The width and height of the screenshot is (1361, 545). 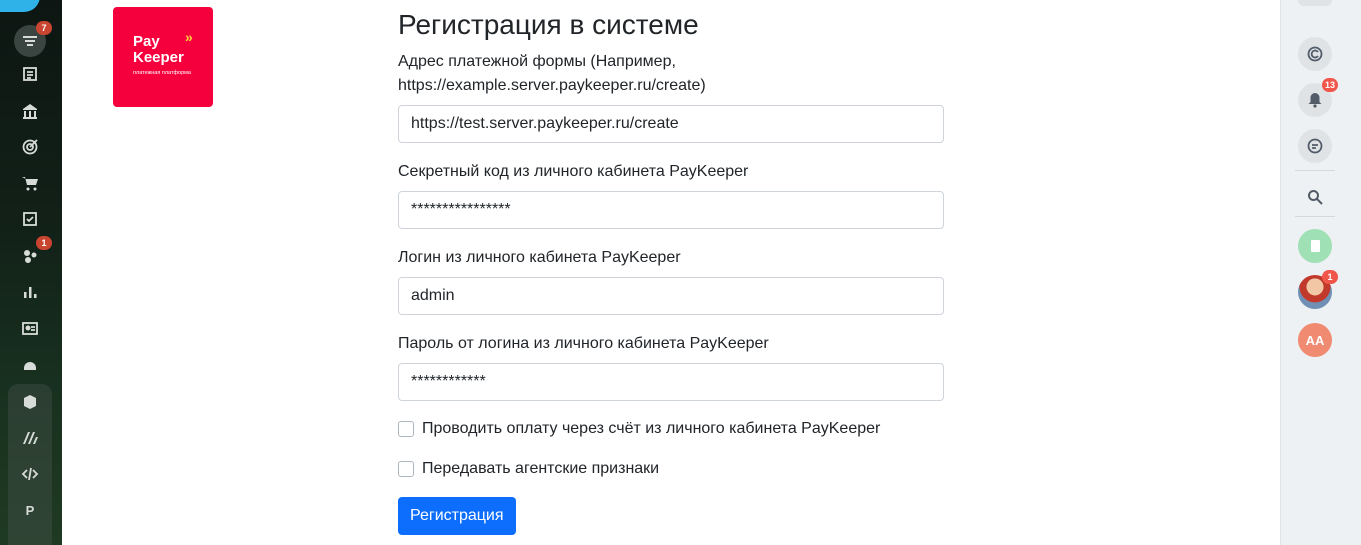 What do you see at coordinates (30, 147) in the screenshot?
I see `target-icon` at bounding box center [30, 147].